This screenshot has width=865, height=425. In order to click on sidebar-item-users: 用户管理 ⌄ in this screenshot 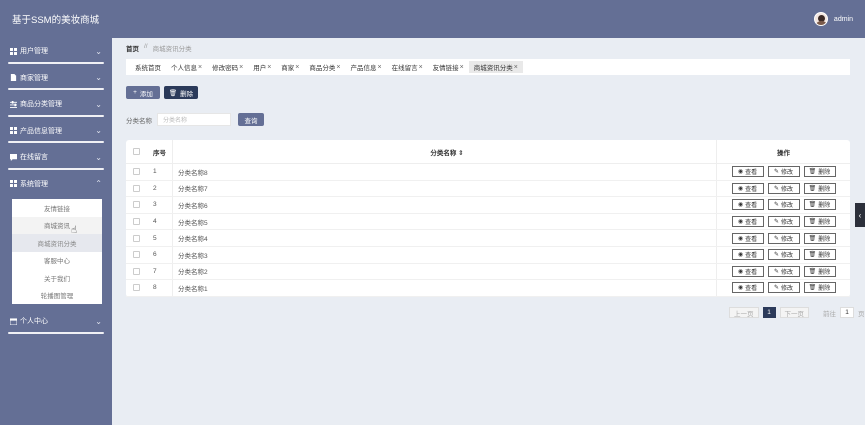, I will do `click(56, 51)`.